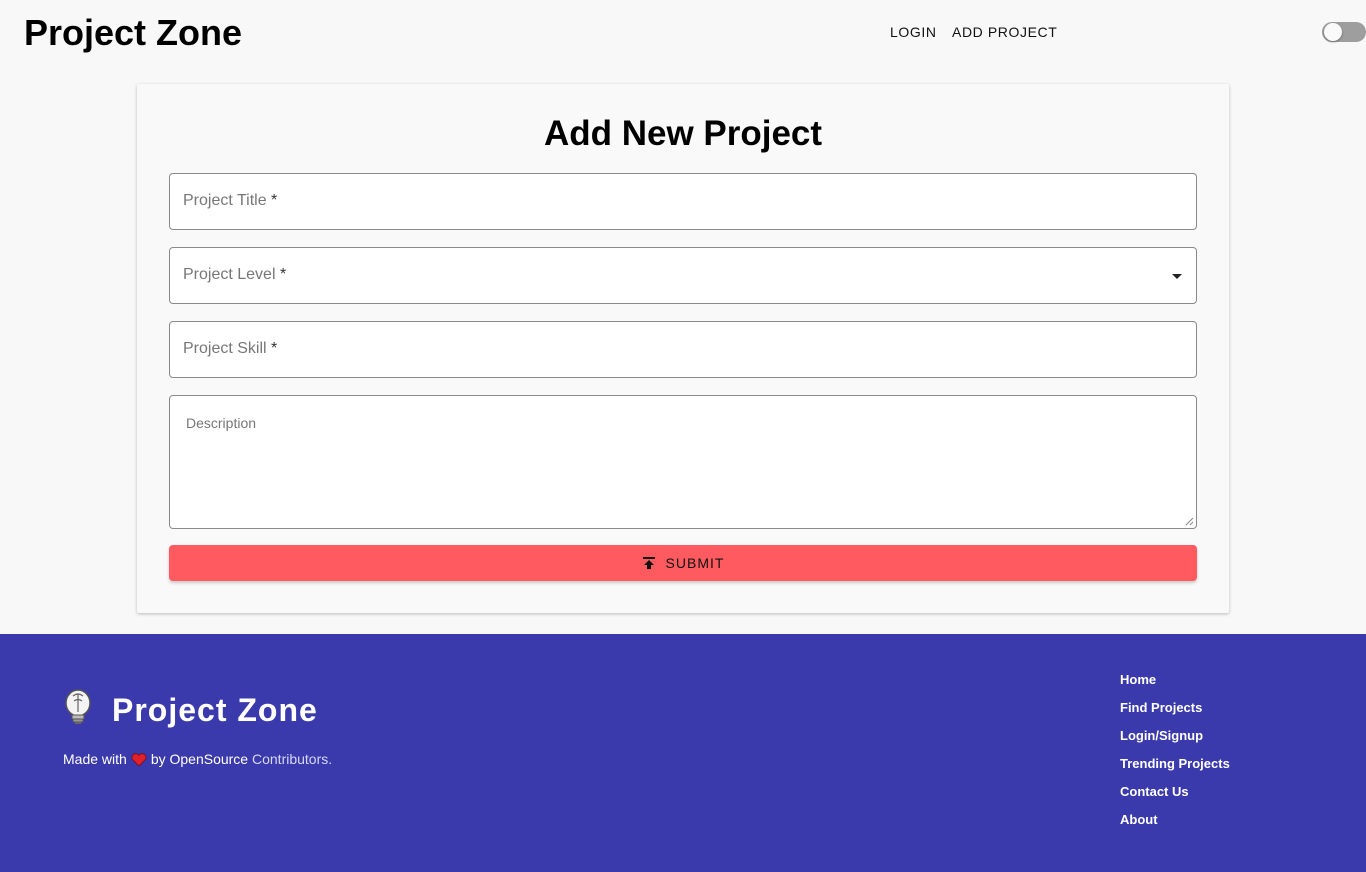 The height and width of the screenshot is (872, 1366). I want to click on nav-add-project-link: ADD PROJECT, so click(1004, 32).